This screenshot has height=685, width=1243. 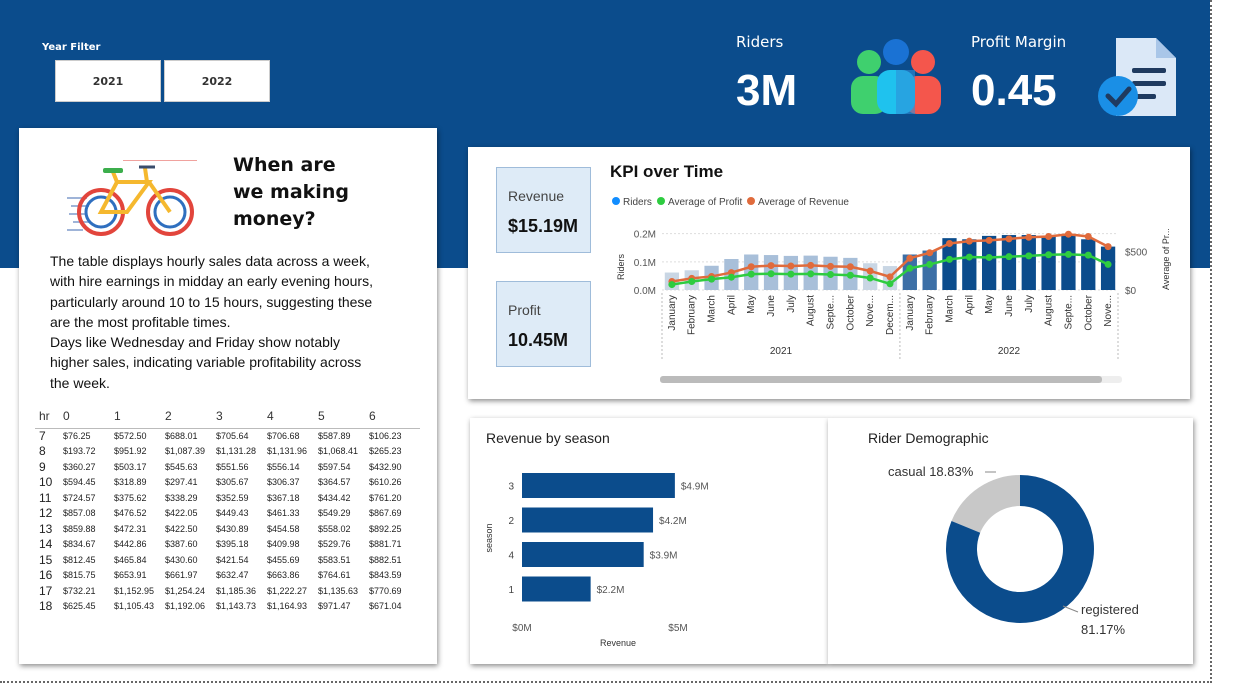 I want to click on value-cell: $587.89, so click(x=334, y=436).